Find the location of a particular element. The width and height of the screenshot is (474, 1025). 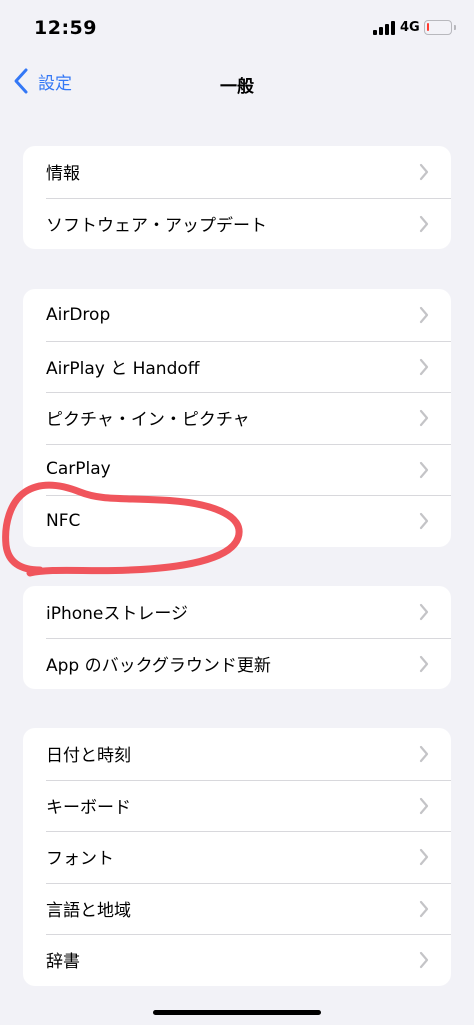

page-title: 一般 is located at coordinates (237, 87).